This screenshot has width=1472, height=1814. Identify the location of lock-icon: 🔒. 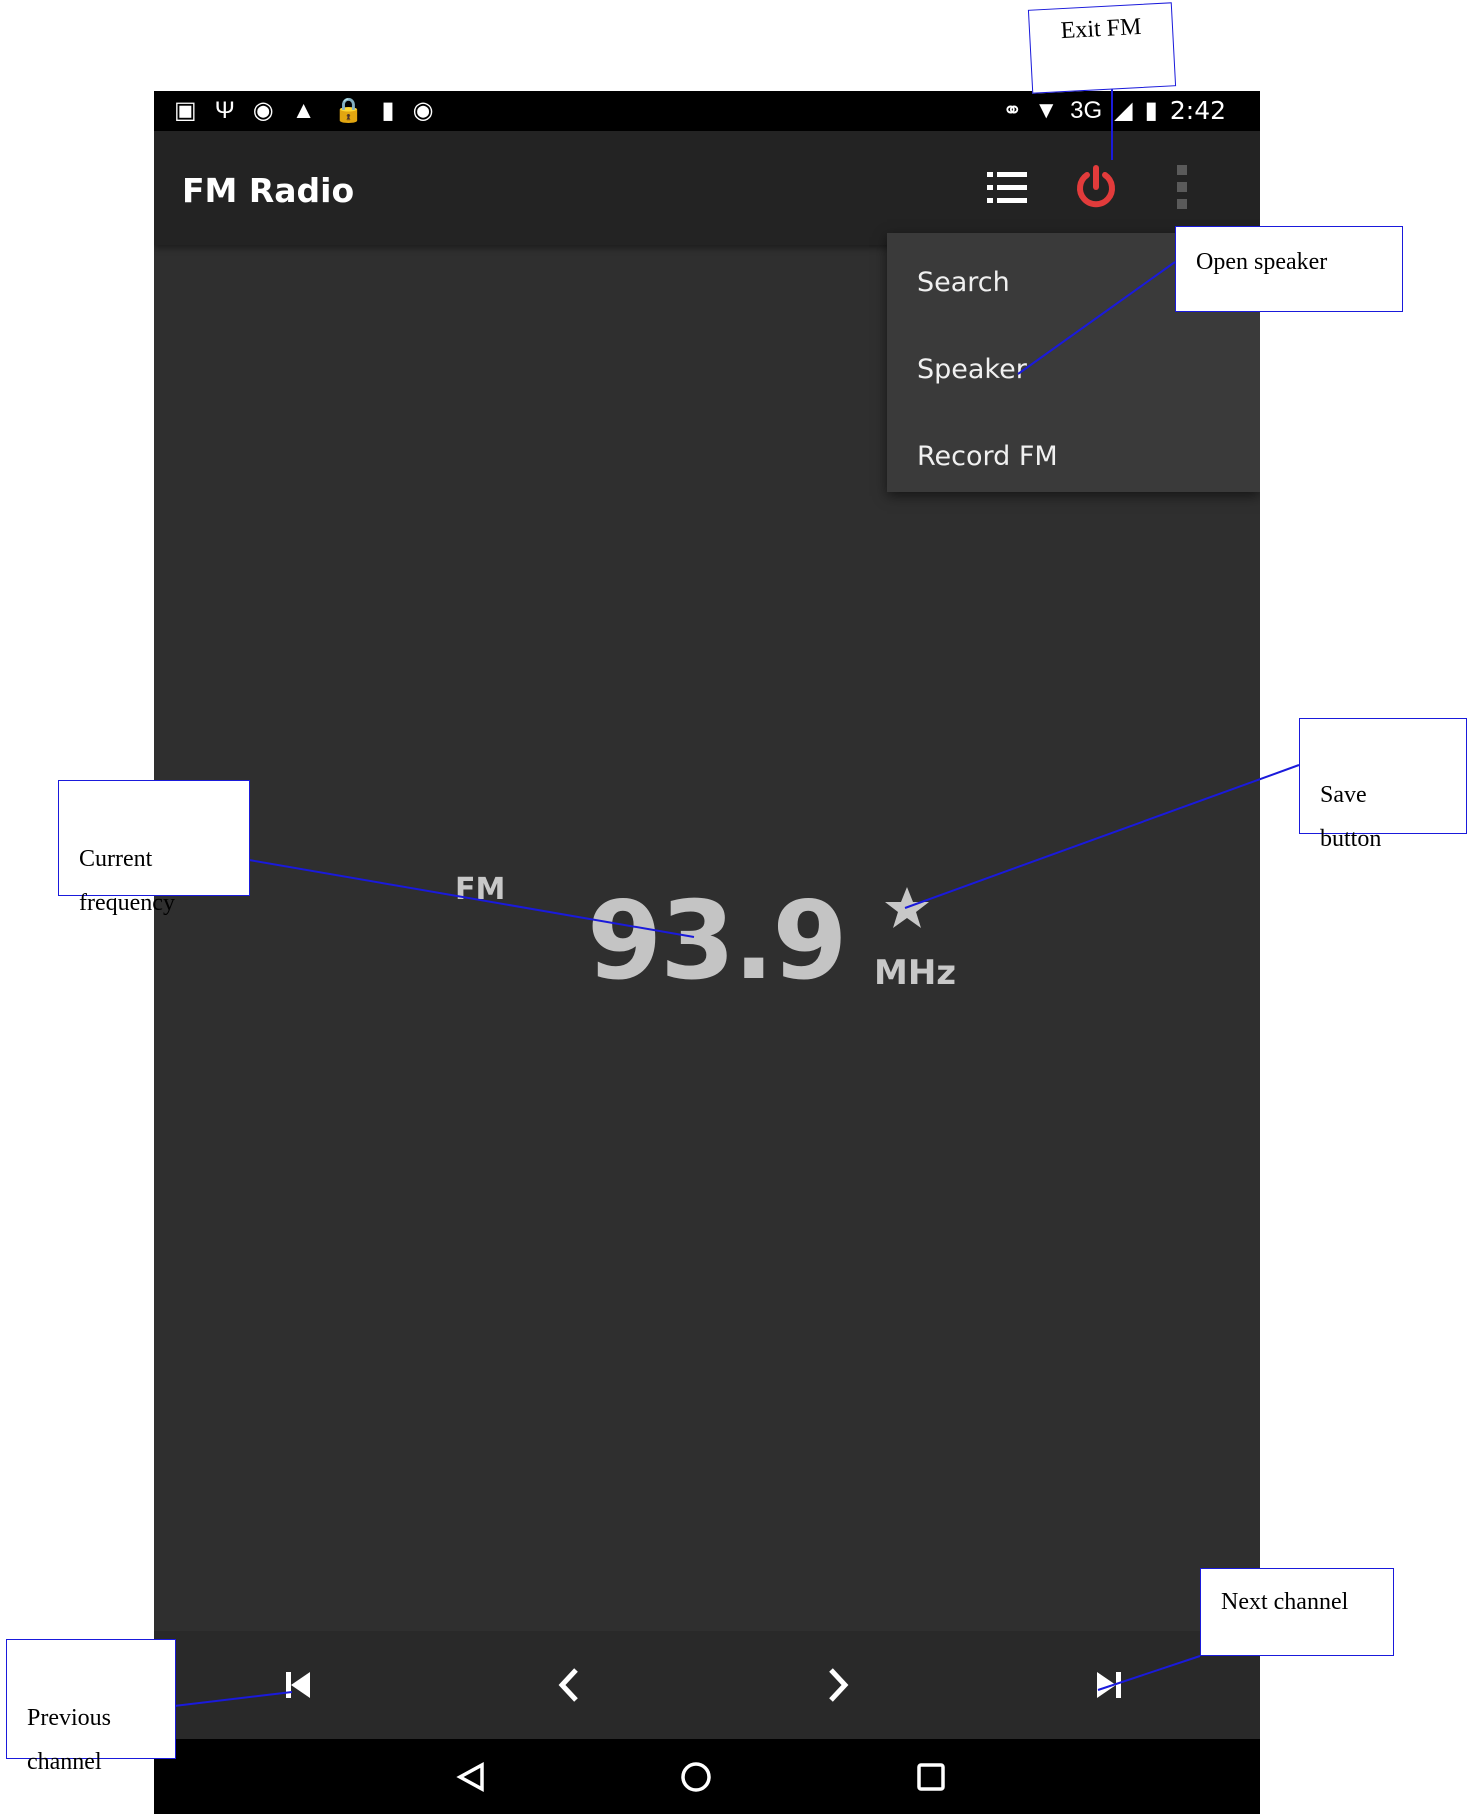
(348, 110).